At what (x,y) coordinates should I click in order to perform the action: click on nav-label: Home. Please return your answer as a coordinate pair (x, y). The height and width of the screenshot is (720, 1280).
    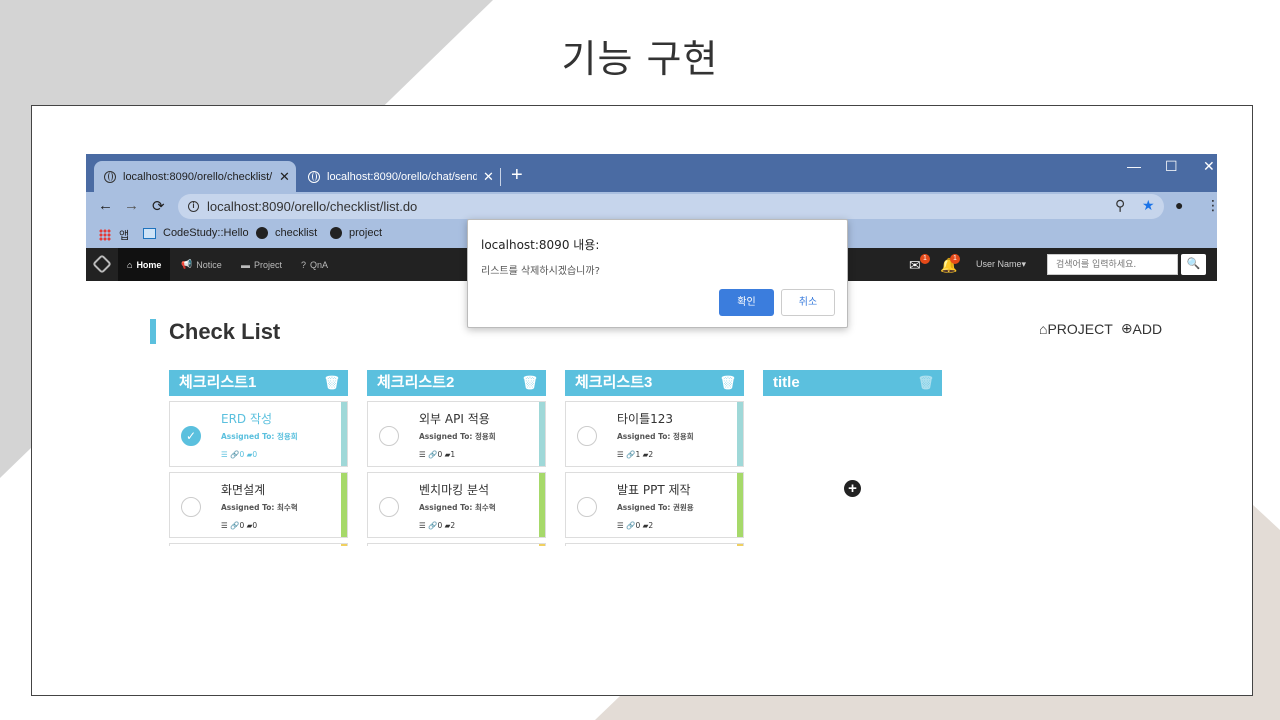
    Looking at the image, I should click on (149, 264).